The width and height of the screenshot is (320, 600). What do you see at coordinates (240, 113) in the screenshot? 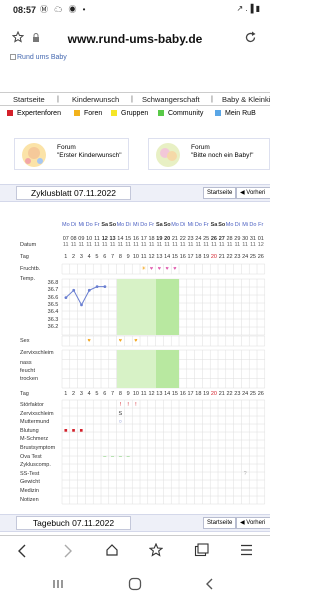
I see `legend-label: Mein RuB` at bounding box center [240, 113].